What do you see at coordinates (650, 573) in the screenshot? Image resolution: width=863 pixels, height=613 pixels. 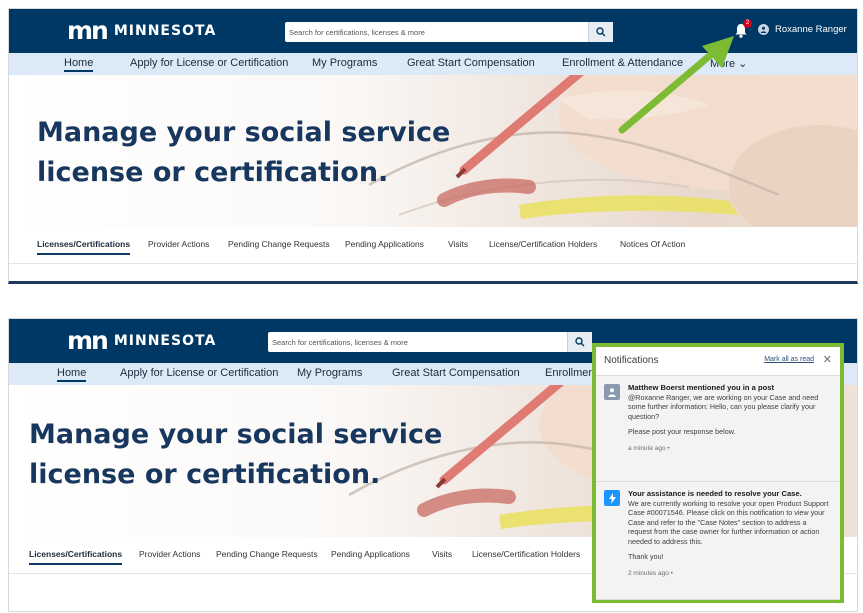 I see `notification-time: 2 minutes ago •` at bounding box center [650, 573].